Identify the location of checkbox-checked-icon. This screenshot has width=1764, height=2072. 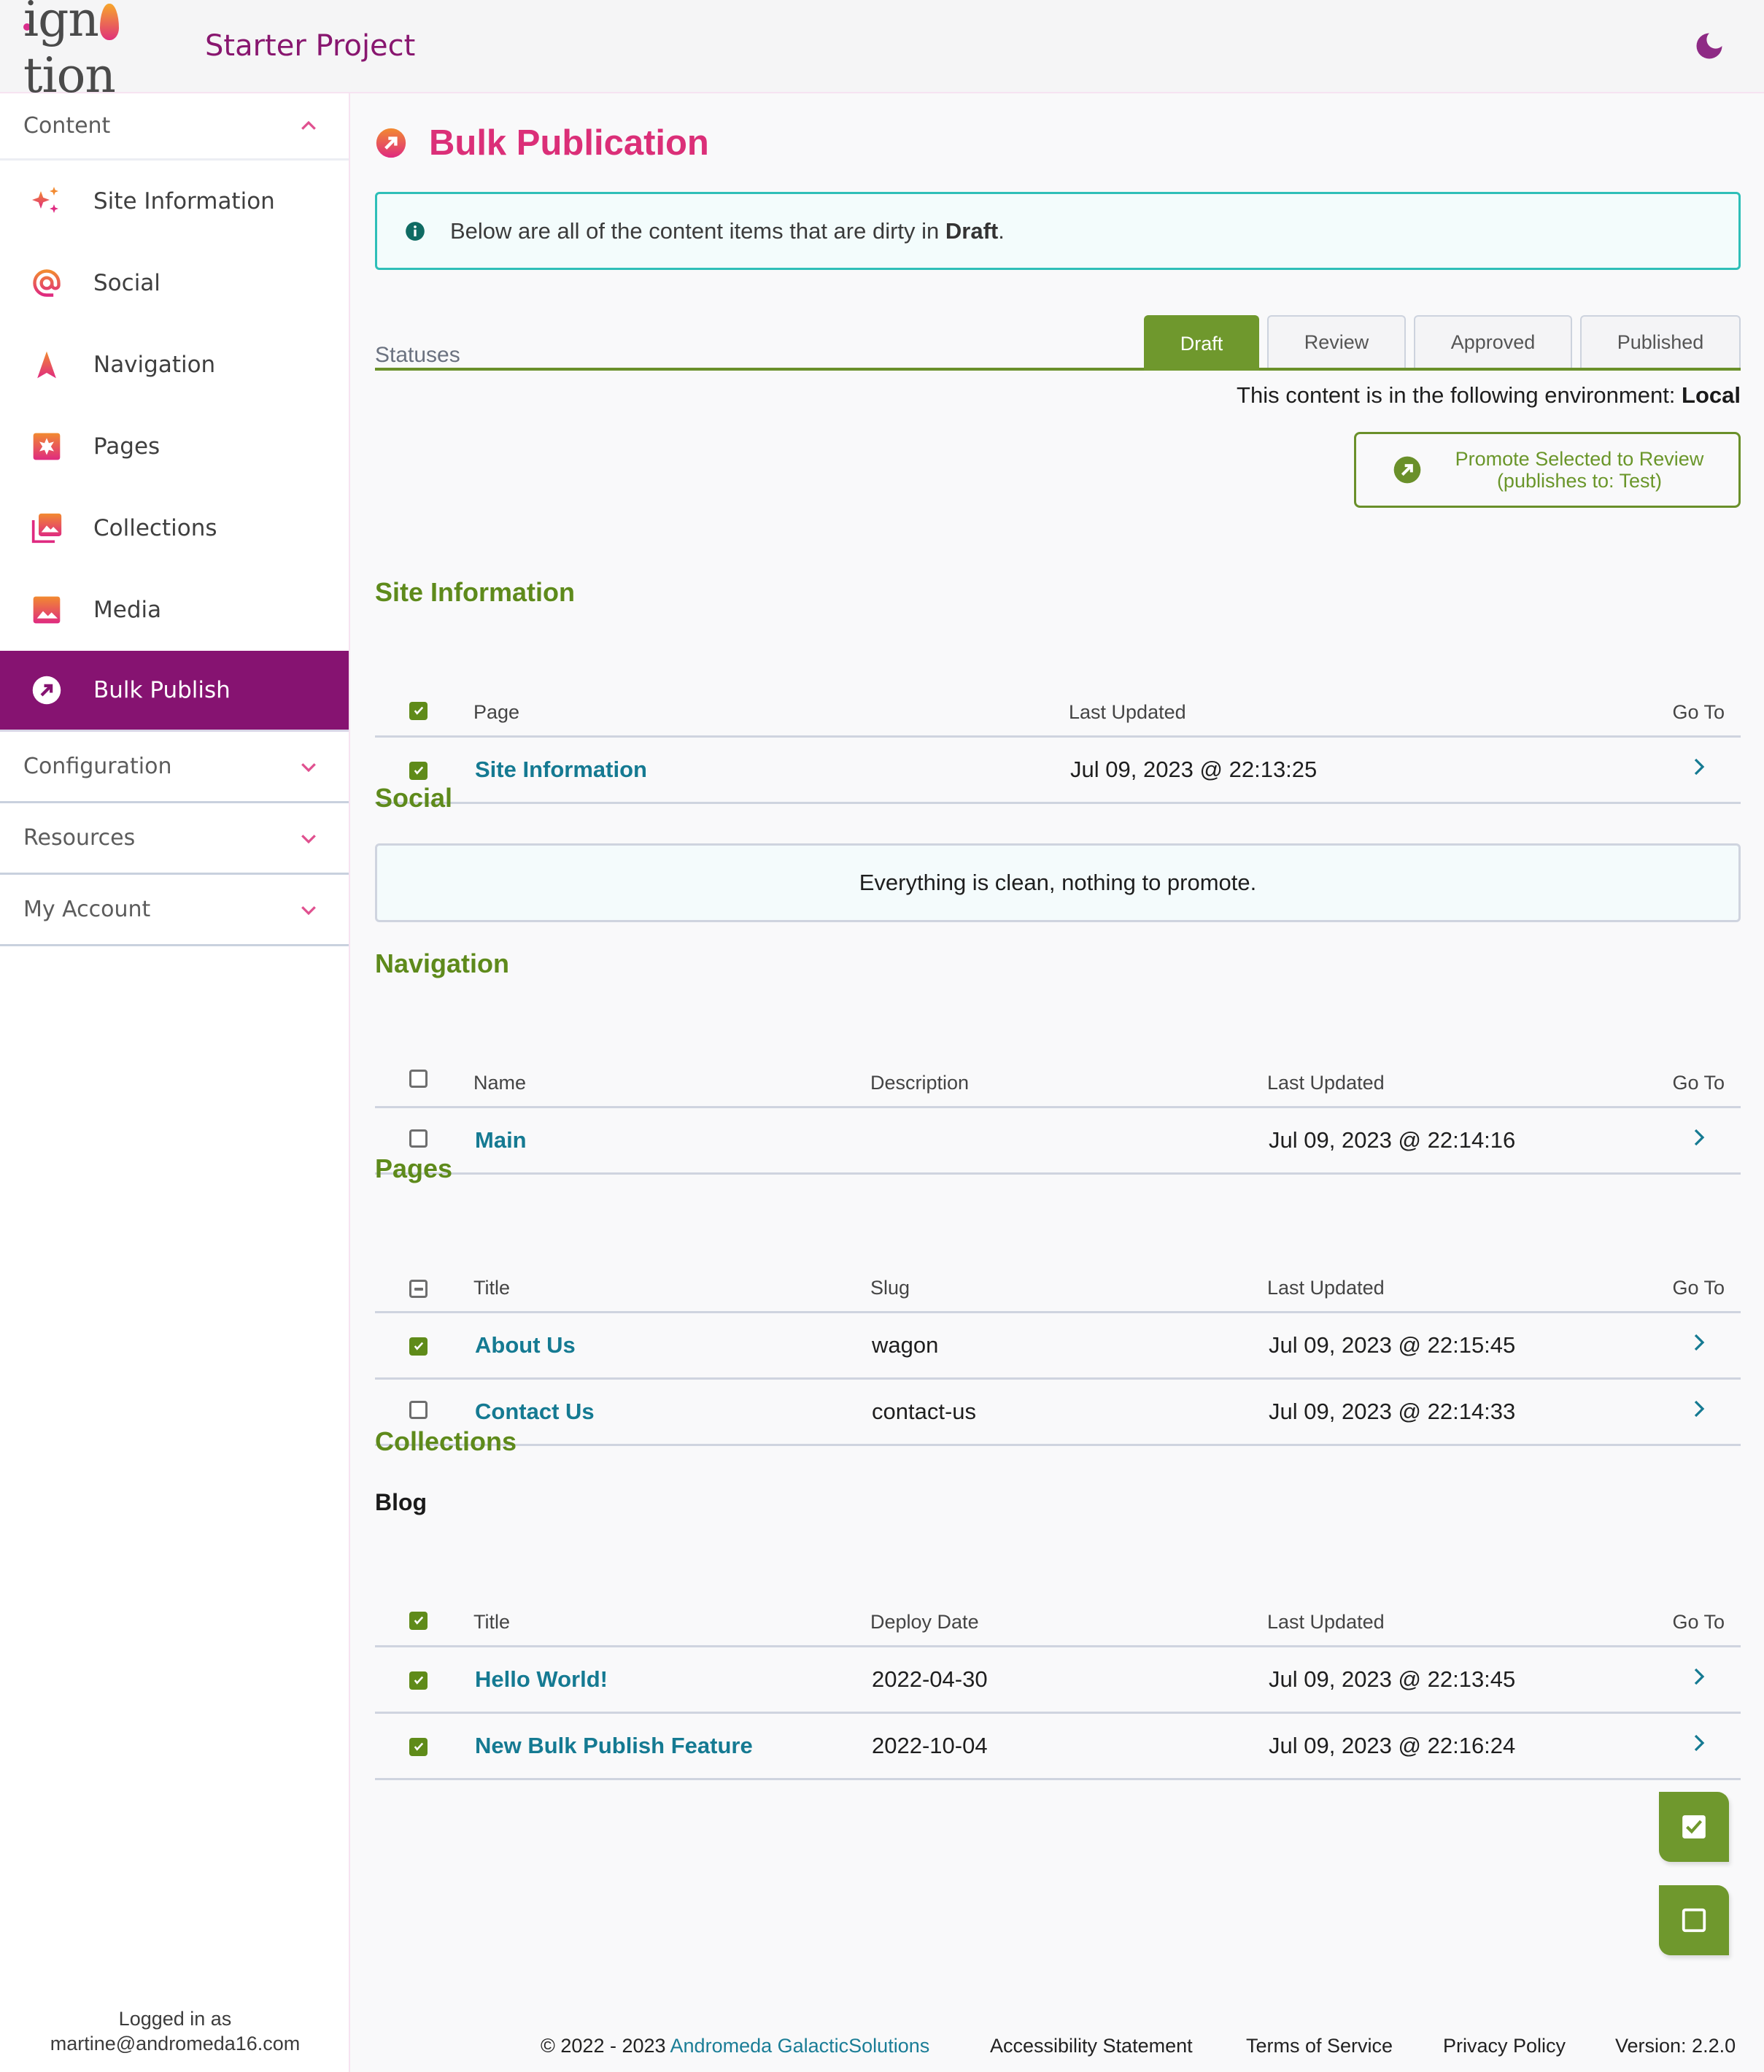
(1694, 1827).